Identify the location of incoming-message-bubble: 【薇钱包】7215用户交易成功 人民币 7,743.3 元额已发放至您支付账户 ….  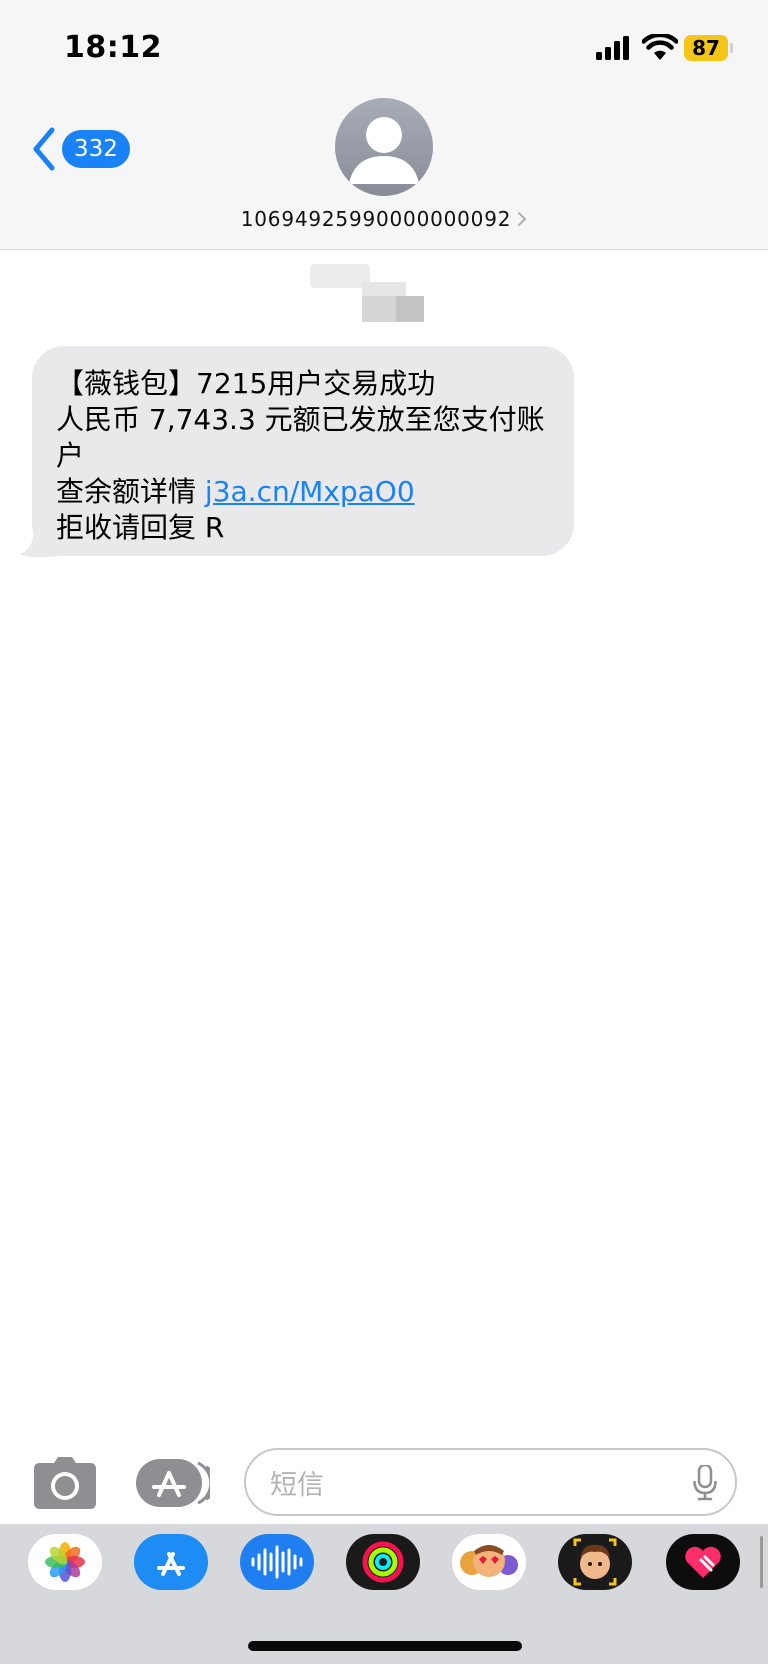
(303, 451).